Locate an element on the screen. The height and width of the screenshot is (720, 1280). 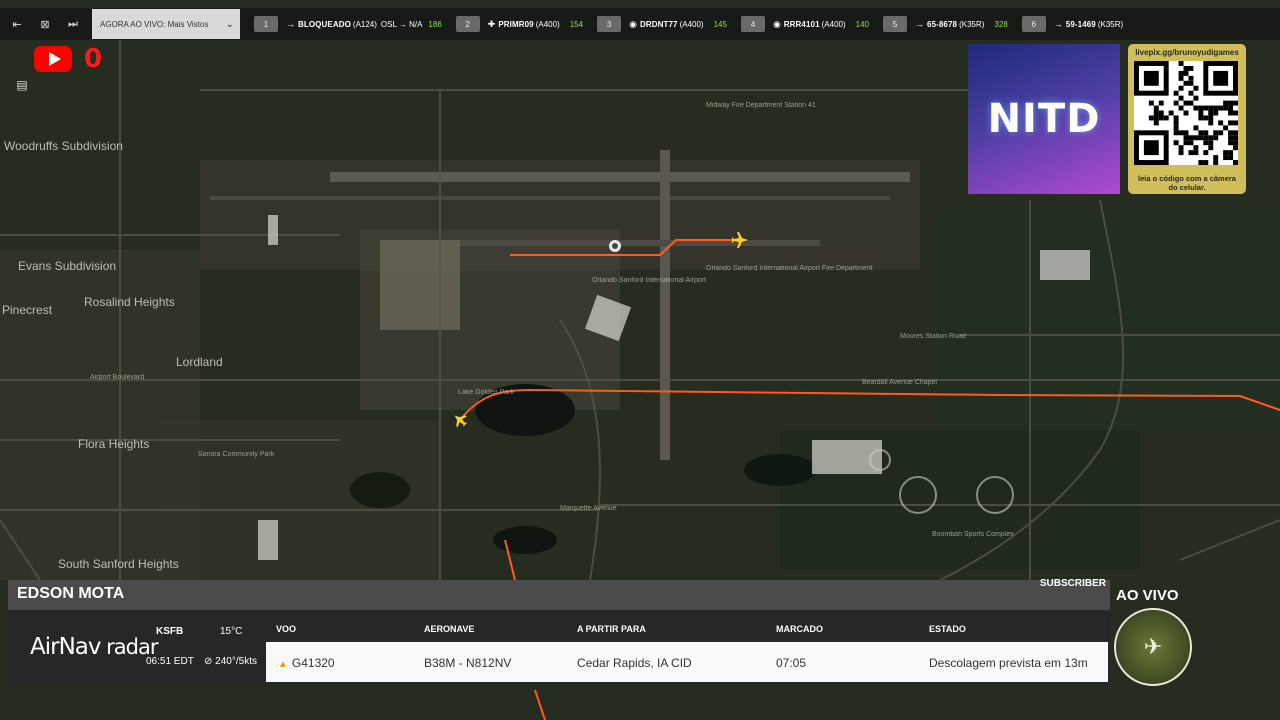
header-route: A PARTIR PARA is located at coordinates (611, 629).